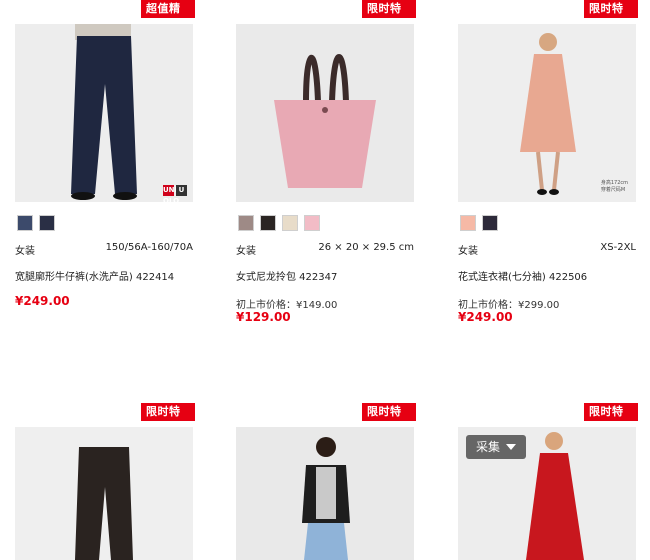 The width and height of the screenshot is (650, 560). I want to click on model-size: 穿着尺码M, so click(613, 190).